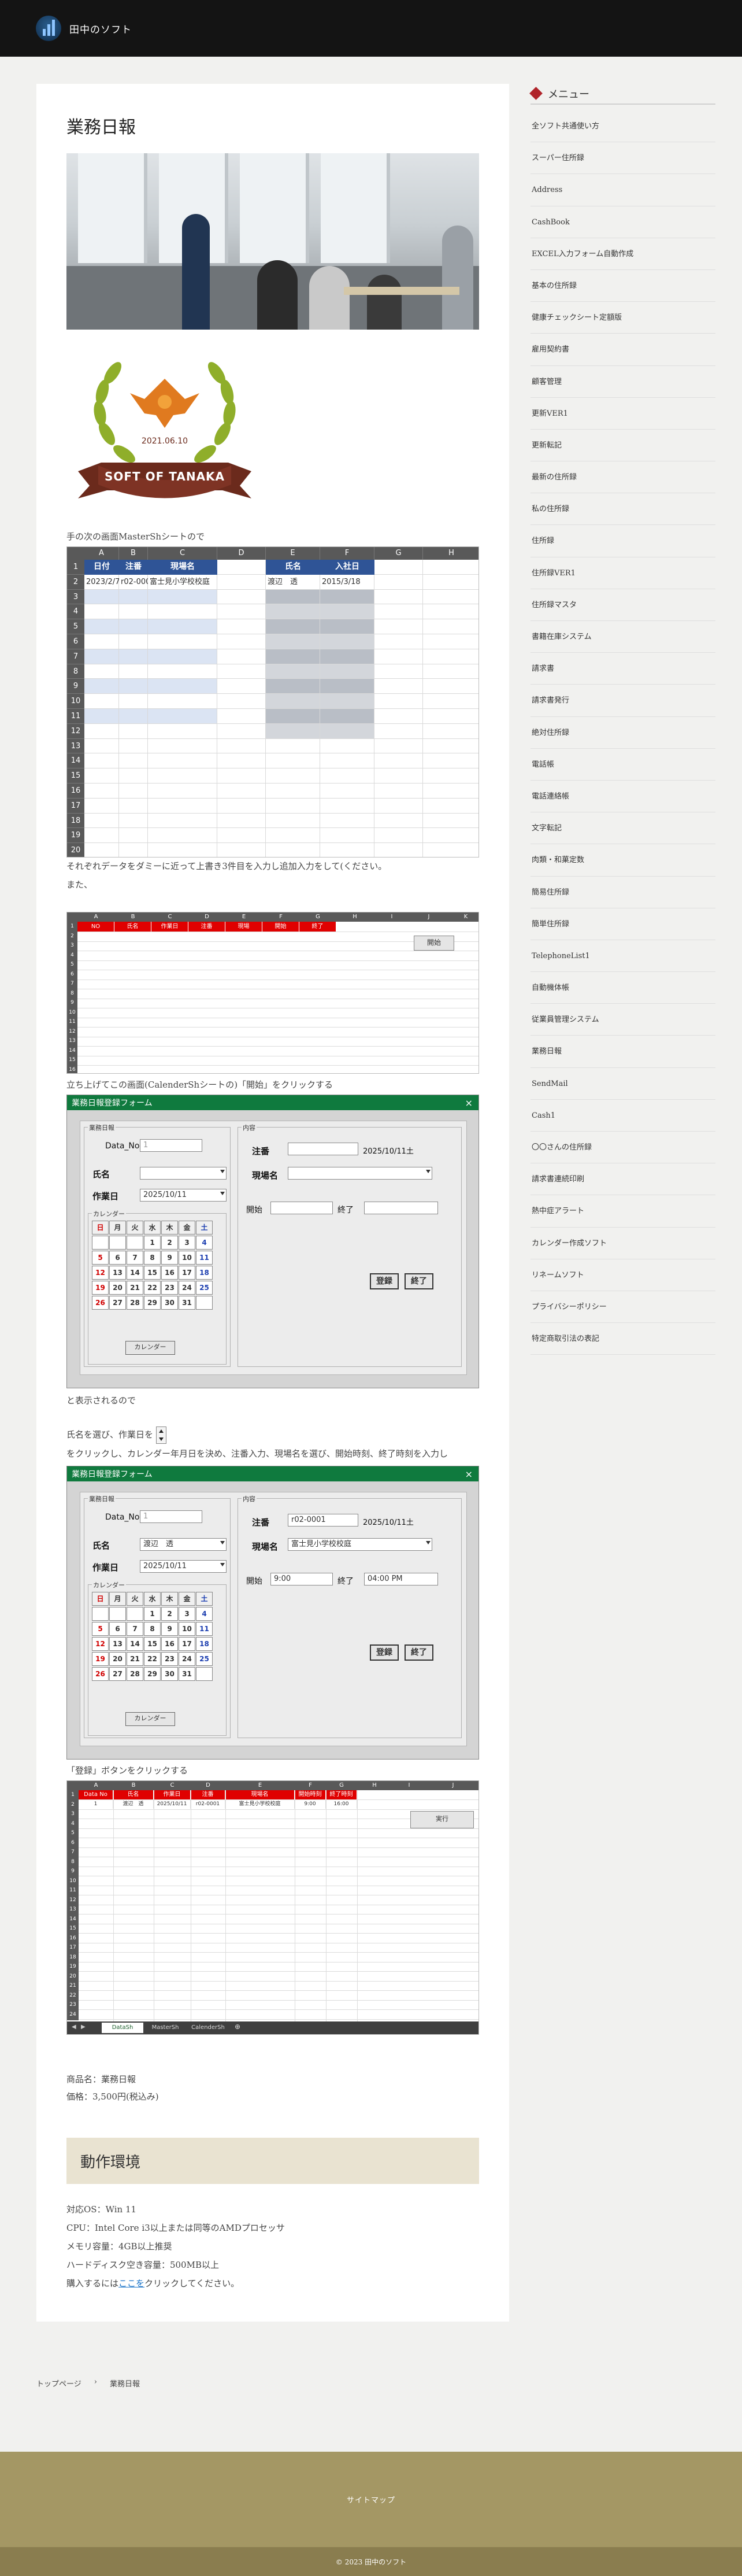  I want to click on sidebar-item: 健康チェックシート定額版, so click(622, 318).